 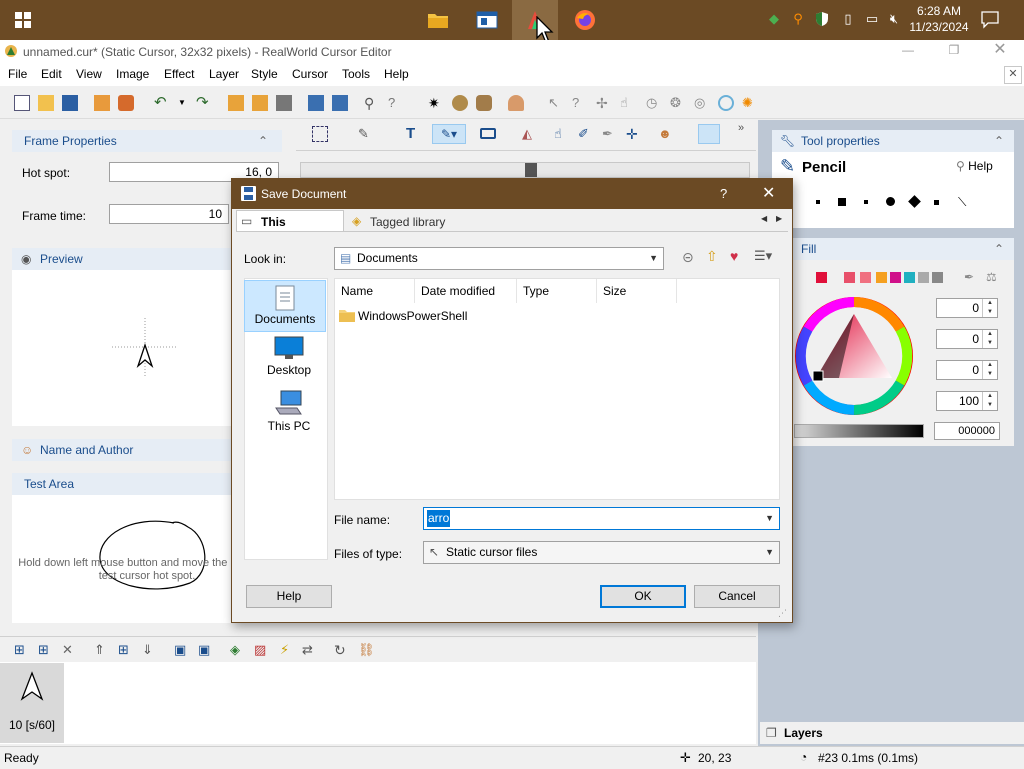 What do you see at coordinates (206, 650) in the screenshot?
I see `frame-crop-icon: ▣` at bounding box center [206, 650].